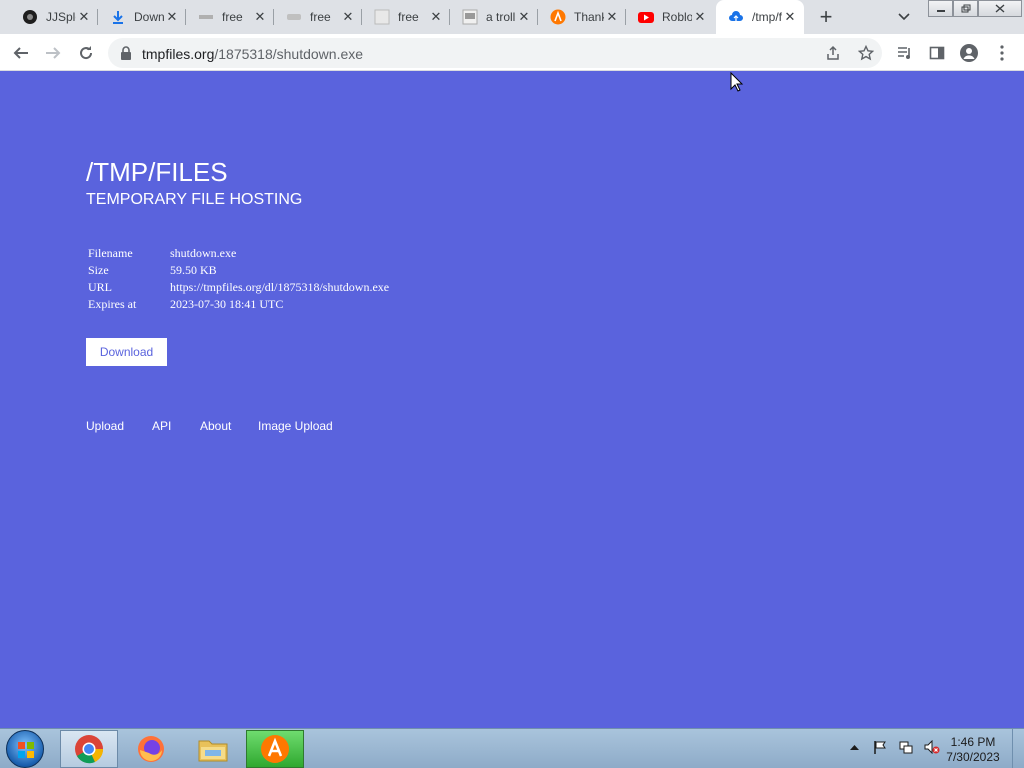  I want to click on info-label: URL, so click(100, 287).